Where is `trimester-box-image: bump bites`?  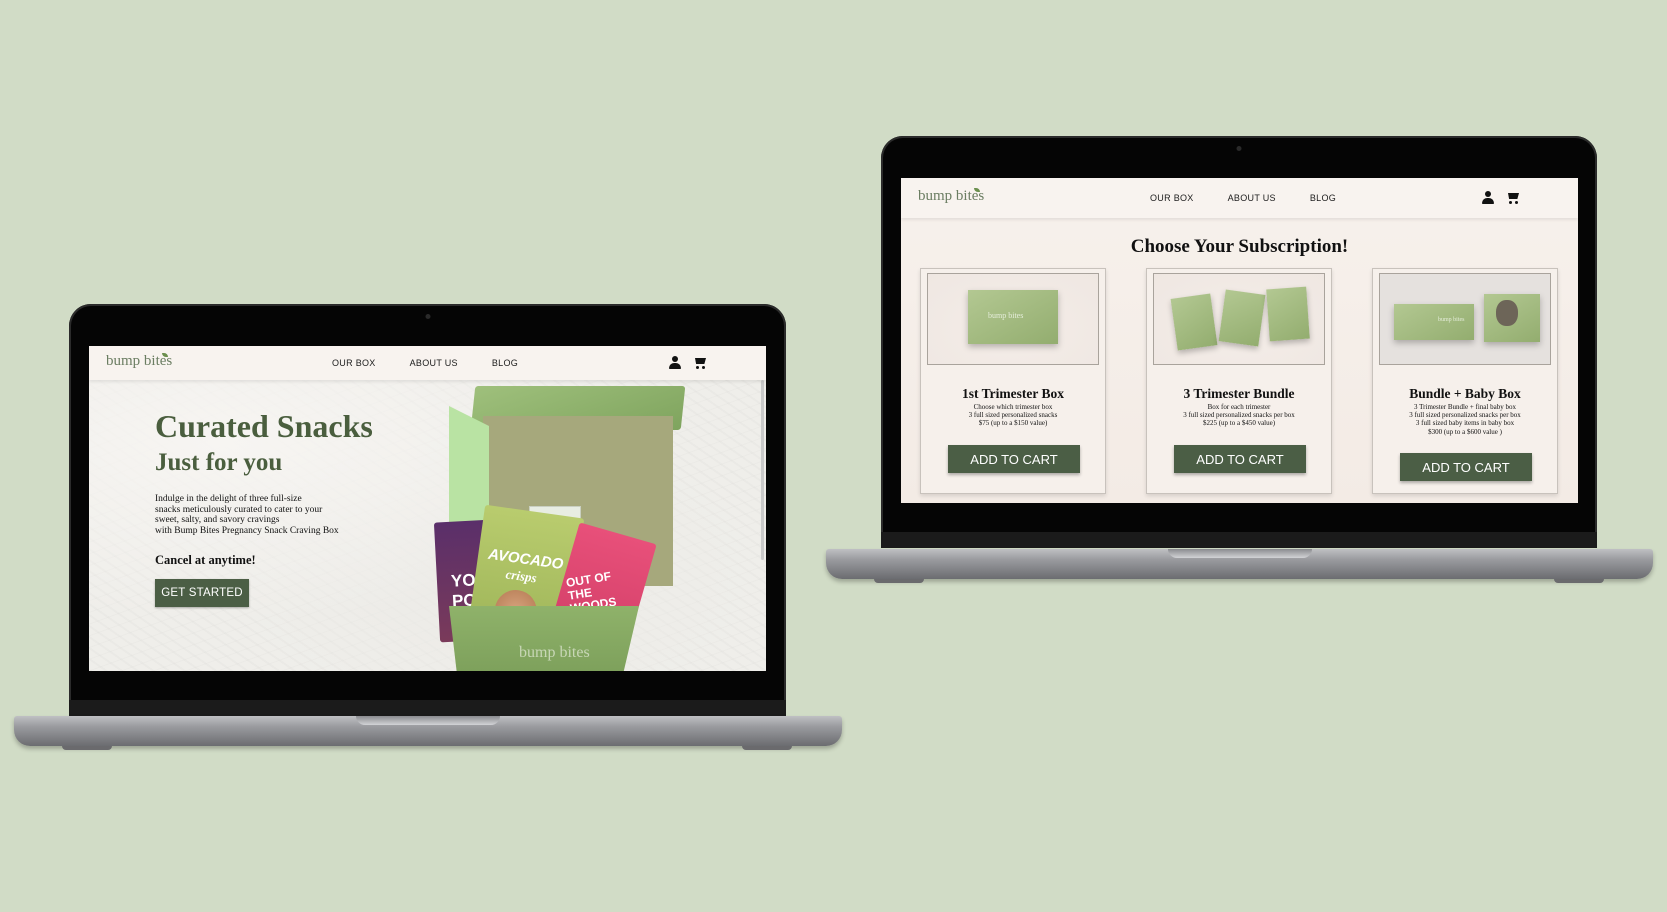 trimester-box-image: bump bites is located at coordinates (1013, 317).